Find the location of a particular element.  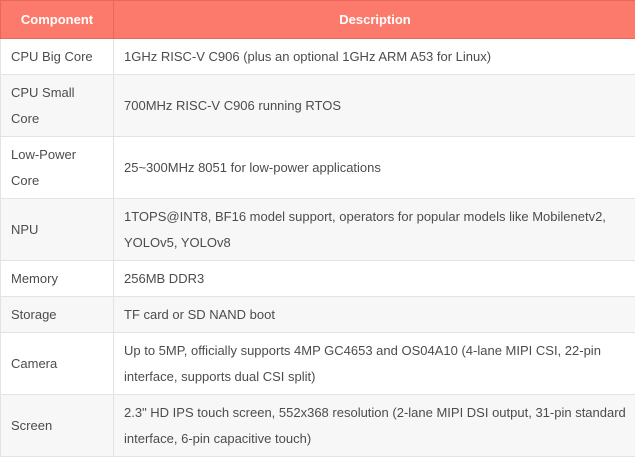

description-cell: 256MB DDR3 is located at coordinates (374, 279).